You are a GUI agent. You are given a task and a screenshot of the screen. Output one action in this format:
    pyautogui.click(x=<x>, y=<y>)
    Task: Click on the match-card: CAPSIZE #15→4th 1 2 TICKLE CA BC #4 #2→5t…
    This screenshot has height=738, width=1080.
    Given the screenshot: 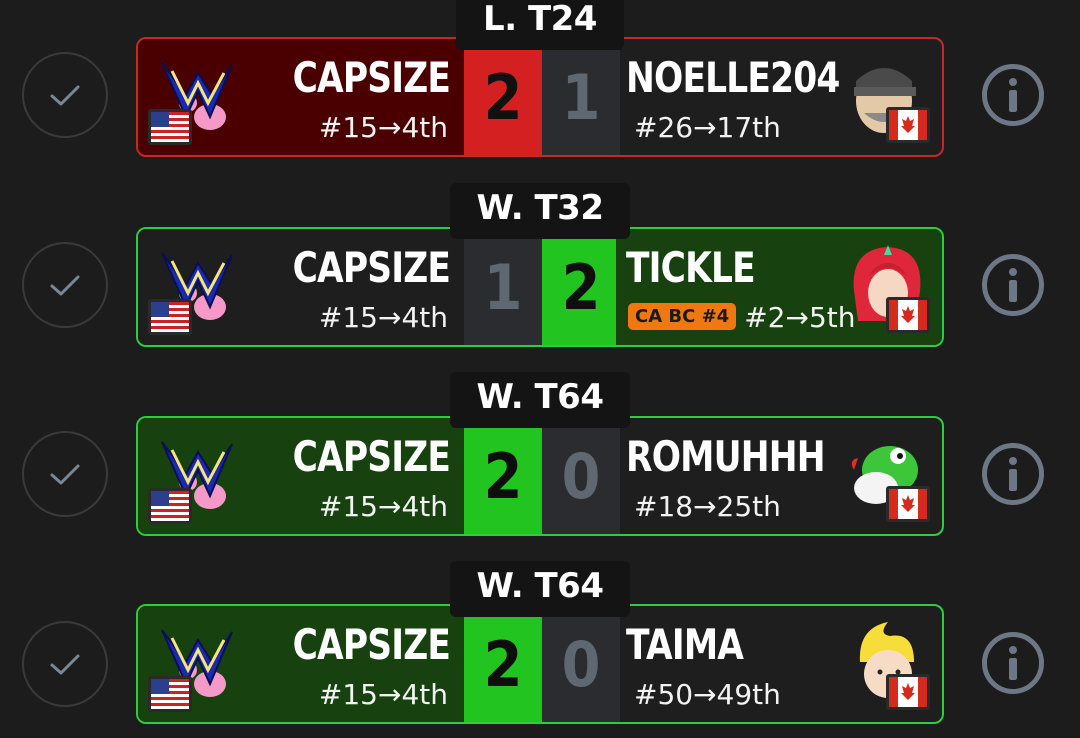 What is the action you would take?
    pyautogui.click(x=540, y=287)
    